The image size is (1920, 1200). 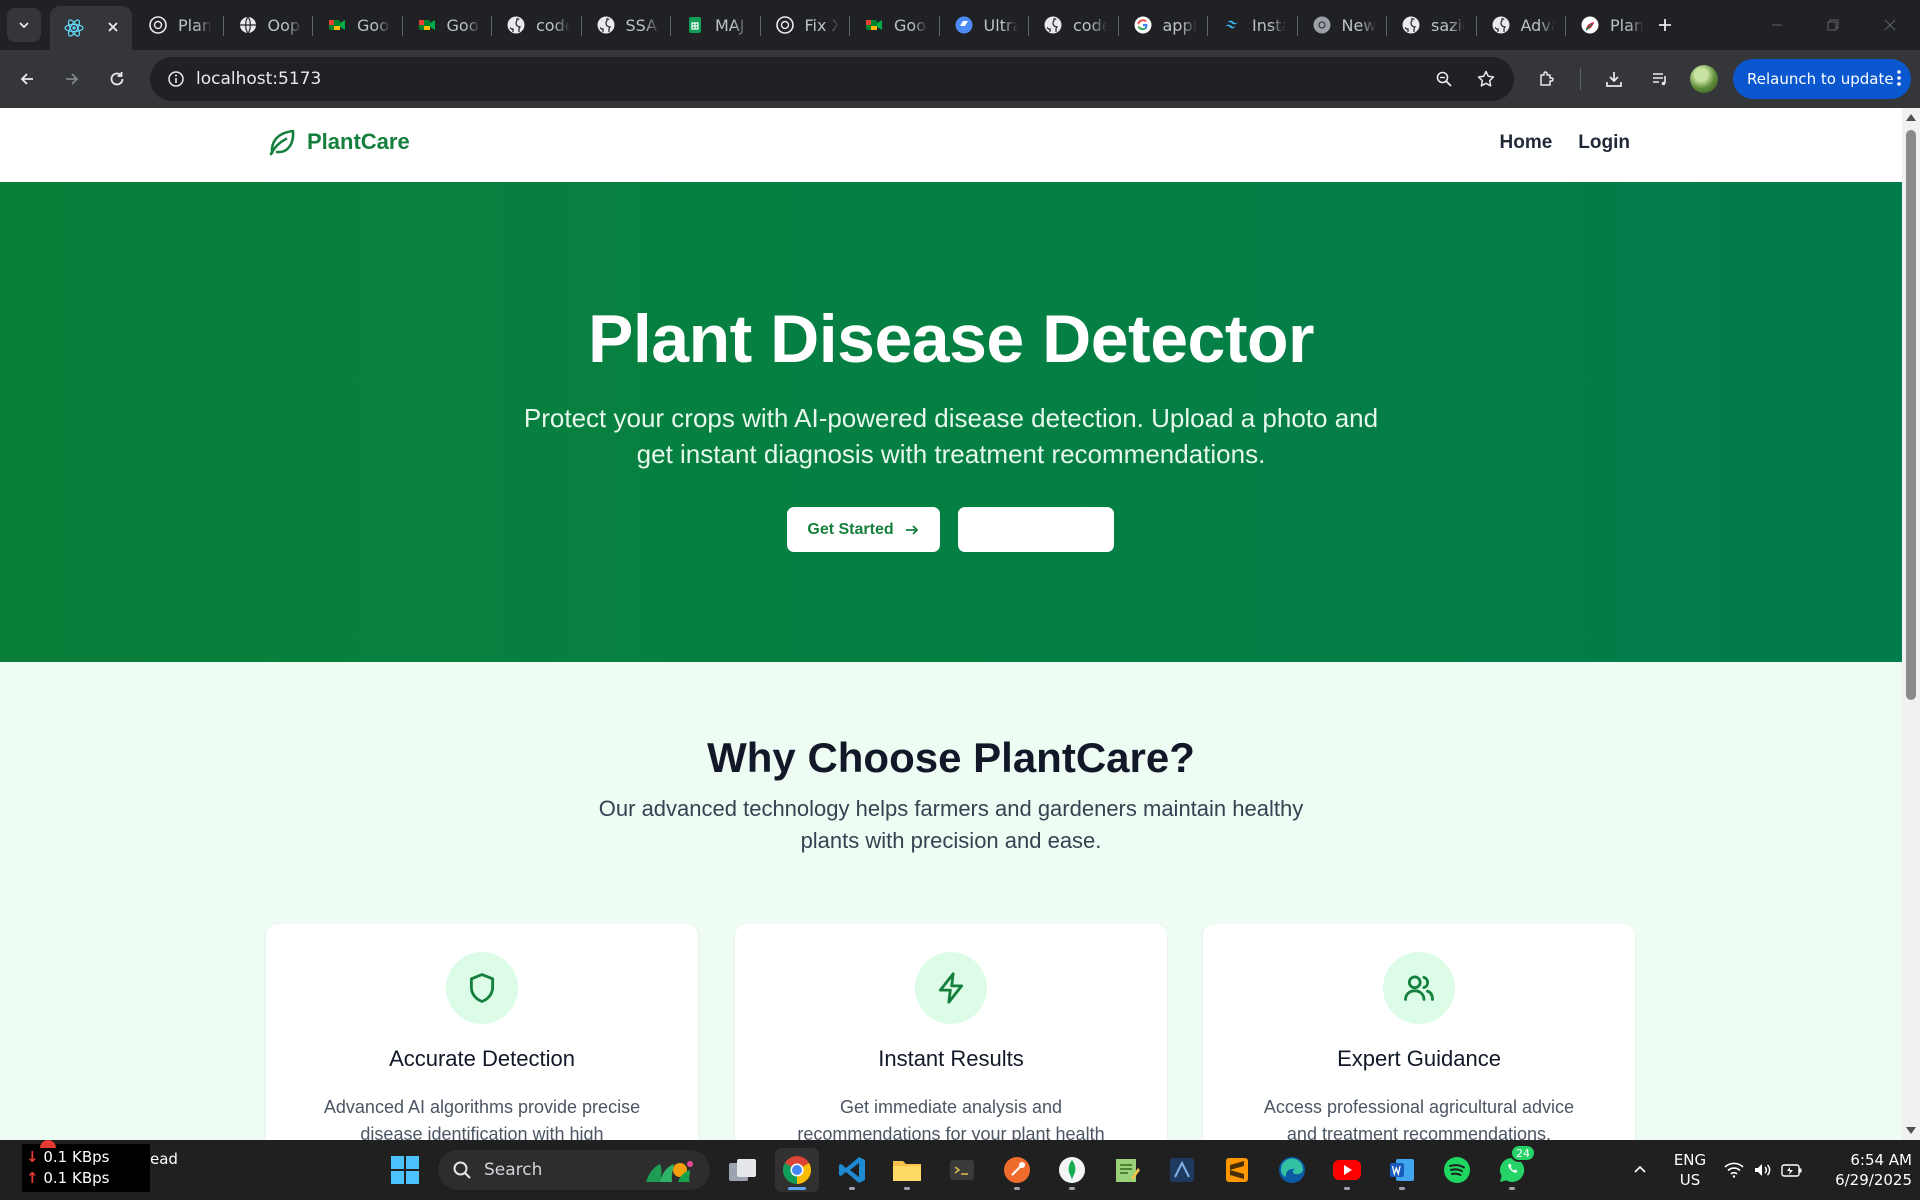 What do you see at coordinates (1017, 1170) in the screenshot?
I see `postman-app` at bounding box center [1017, 1170].